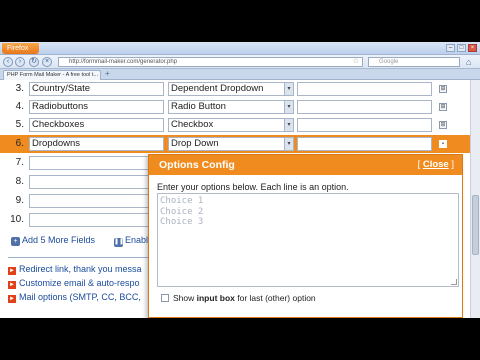 This screenshot has width=480, height=360. Describe the element at coordinates (19, 106) in the screenshot. I see `row-number: 4.` at that location.